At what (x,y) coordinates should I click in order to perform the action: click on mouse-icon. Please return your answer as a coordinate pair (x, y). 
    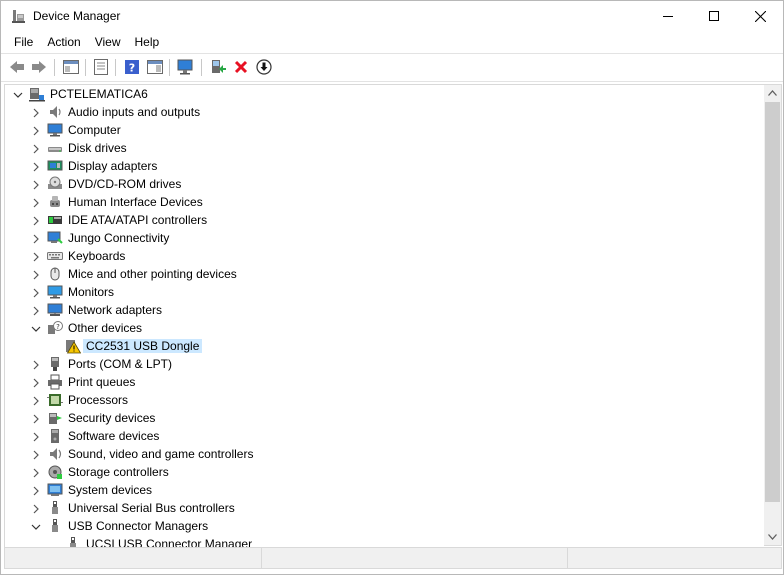
    Looking at the image, I should click on (55, 274).